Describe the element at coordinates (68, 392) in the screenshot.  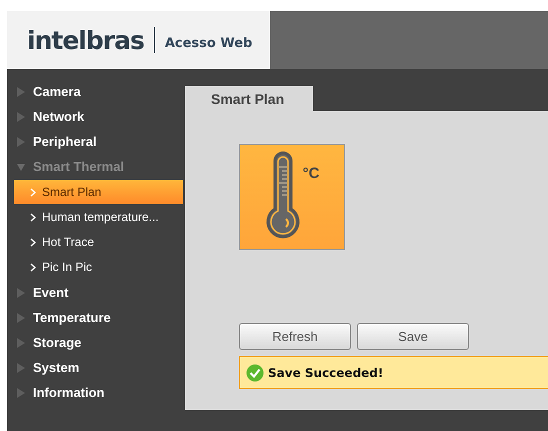
I see `menu-group: Information` at that location.